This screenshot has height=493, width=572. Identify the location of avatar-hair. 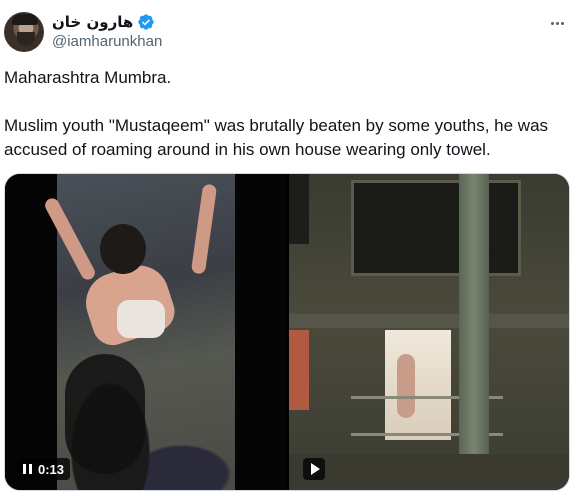
(25, 19).